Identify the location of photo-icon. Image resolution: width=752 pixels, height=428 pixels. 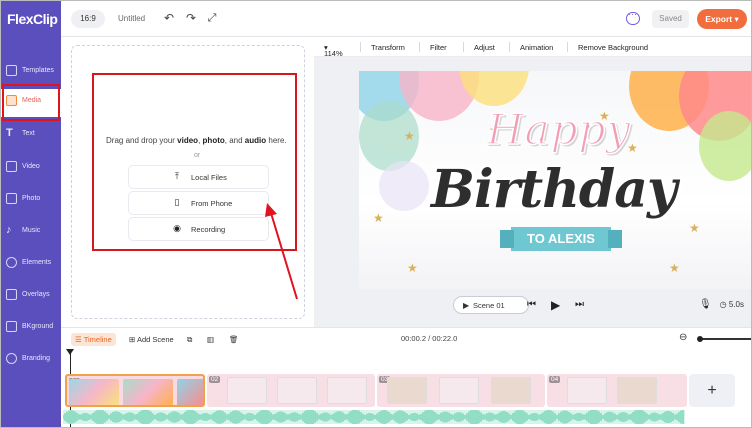
(11, 198).